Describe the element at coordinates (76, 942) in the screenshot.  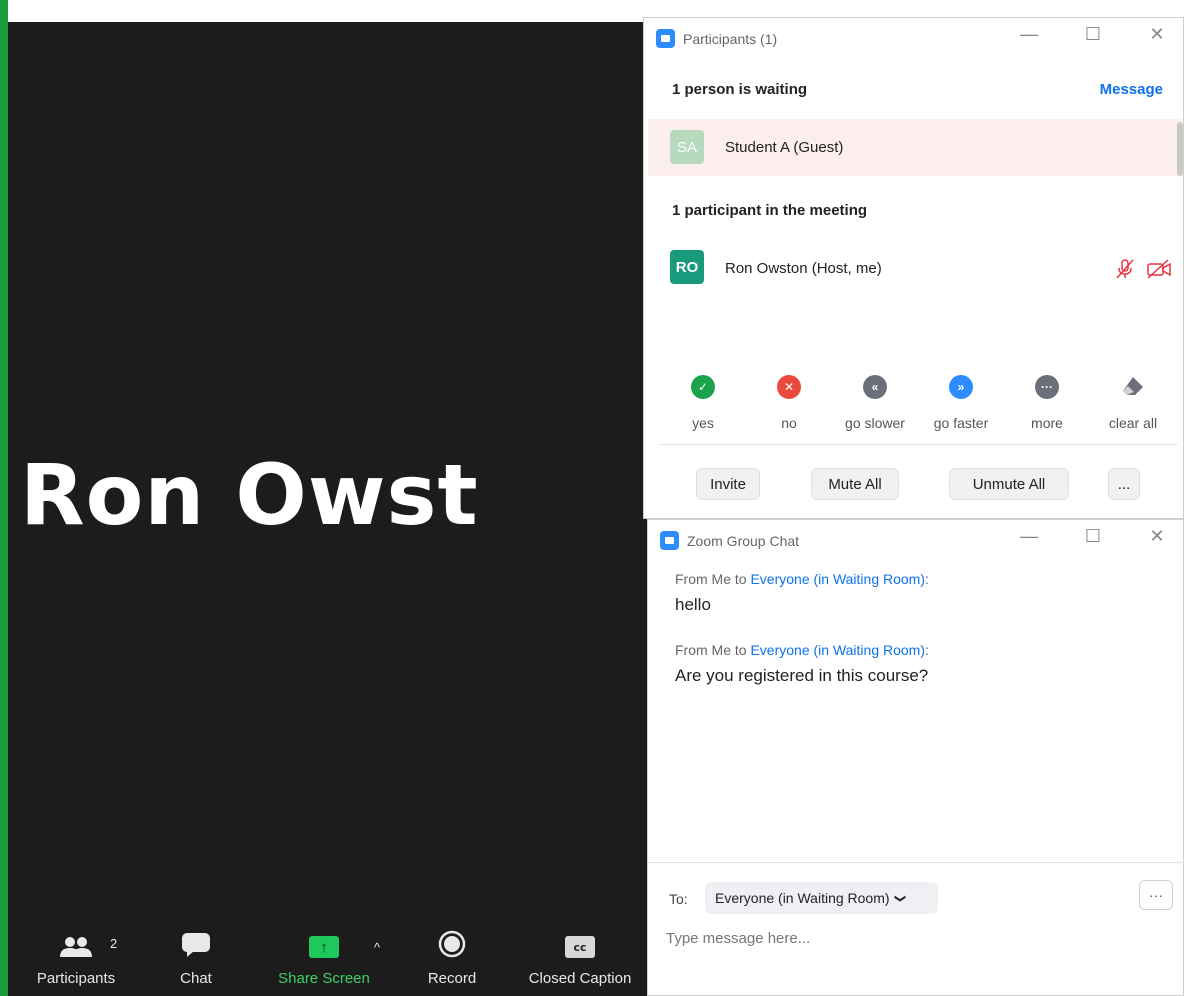
I see `participants-icon` at that location.